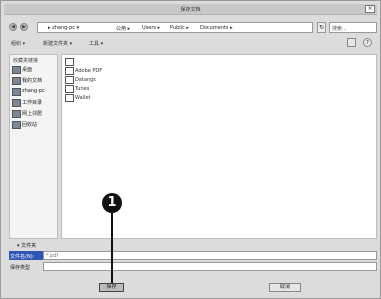 Image resolution: width=381 pixels, height=299 pixels. Describe the element at coordinates (16, 70) in the screenshot. I see `desktop-icon` at that location.